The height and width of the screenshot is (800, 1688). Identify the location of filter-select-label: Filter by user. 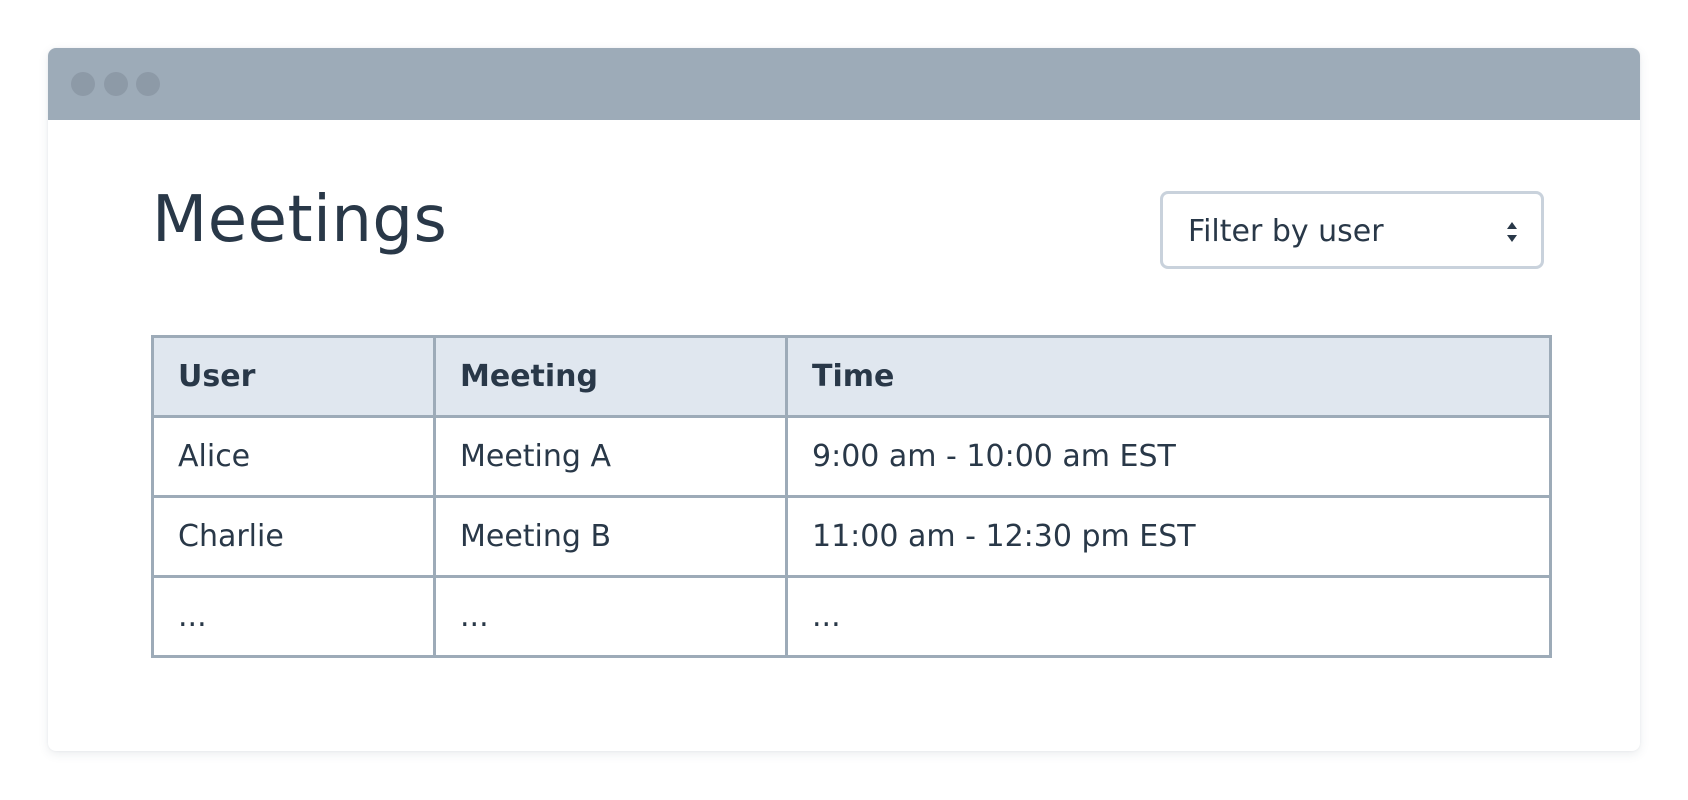
(1286, 231).